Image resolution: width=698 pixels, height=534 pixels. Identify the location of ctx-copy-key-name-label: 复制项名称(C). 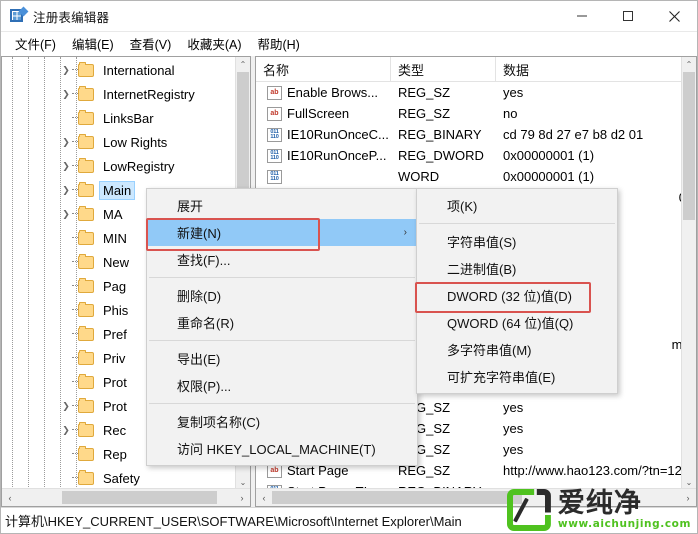
(219, 422).